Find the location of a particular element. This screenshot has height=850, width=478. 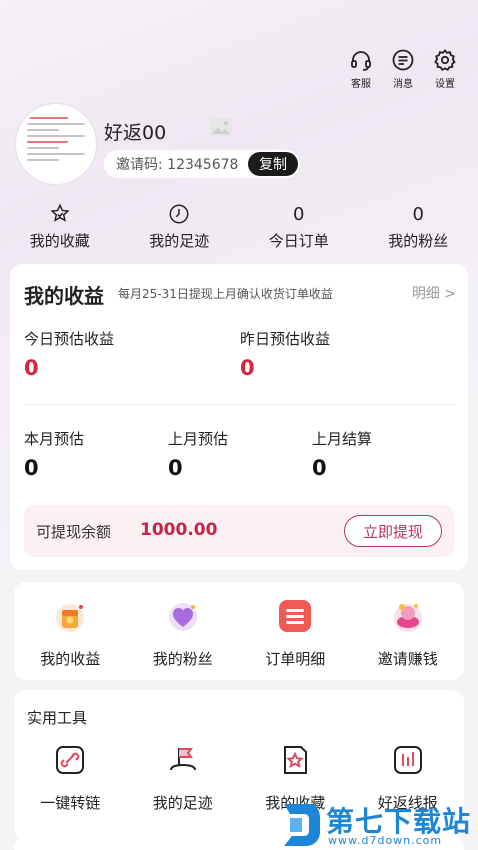

today-estimate-value: 0 is located at coordinates (31, 368).